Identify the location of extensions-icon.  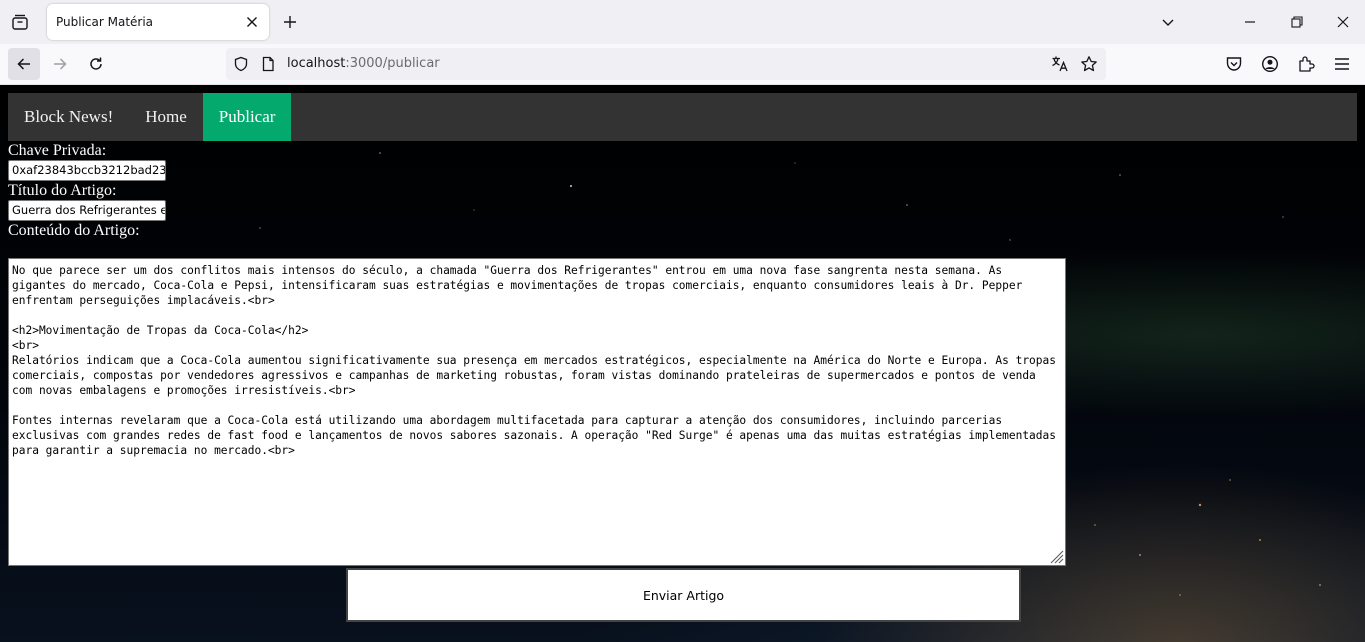
(1306, 64).